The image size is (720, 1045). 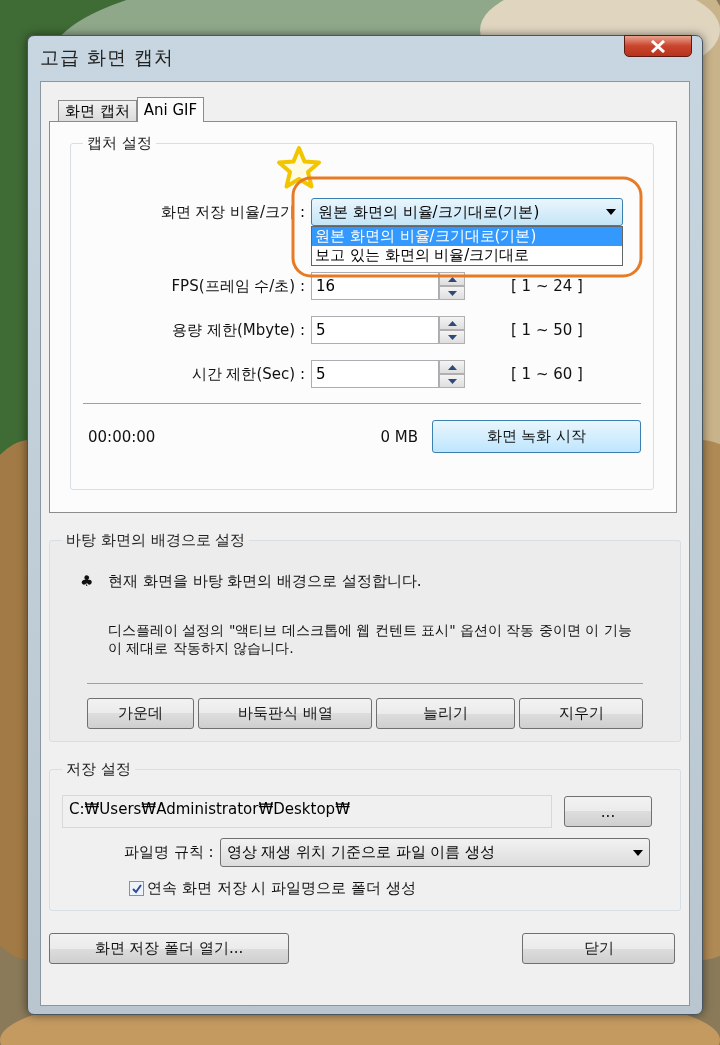 I want to click on elapsed-time: 00:00:00, so click(x=122, y=436).